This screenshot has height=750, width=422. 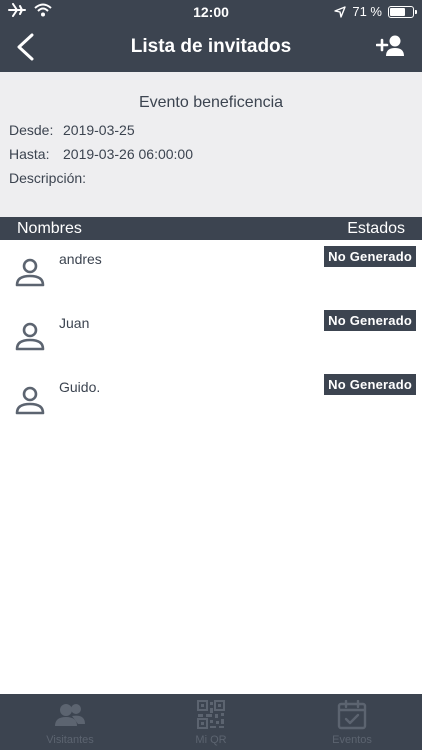 What do you see at coordinates (80, 259) in the screenshot?
I see `guest-name: andres` at bounding box center [80, 259].